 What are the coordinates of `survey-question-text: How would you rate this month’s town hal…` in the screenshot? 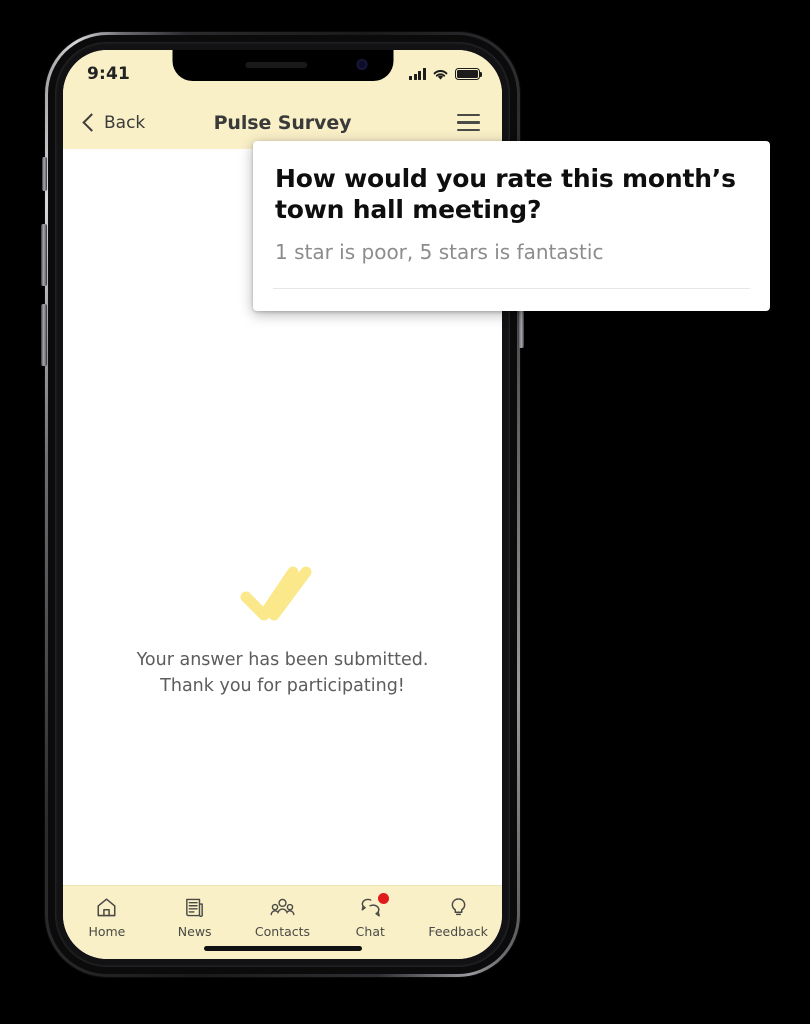 It's located at (505, 194).